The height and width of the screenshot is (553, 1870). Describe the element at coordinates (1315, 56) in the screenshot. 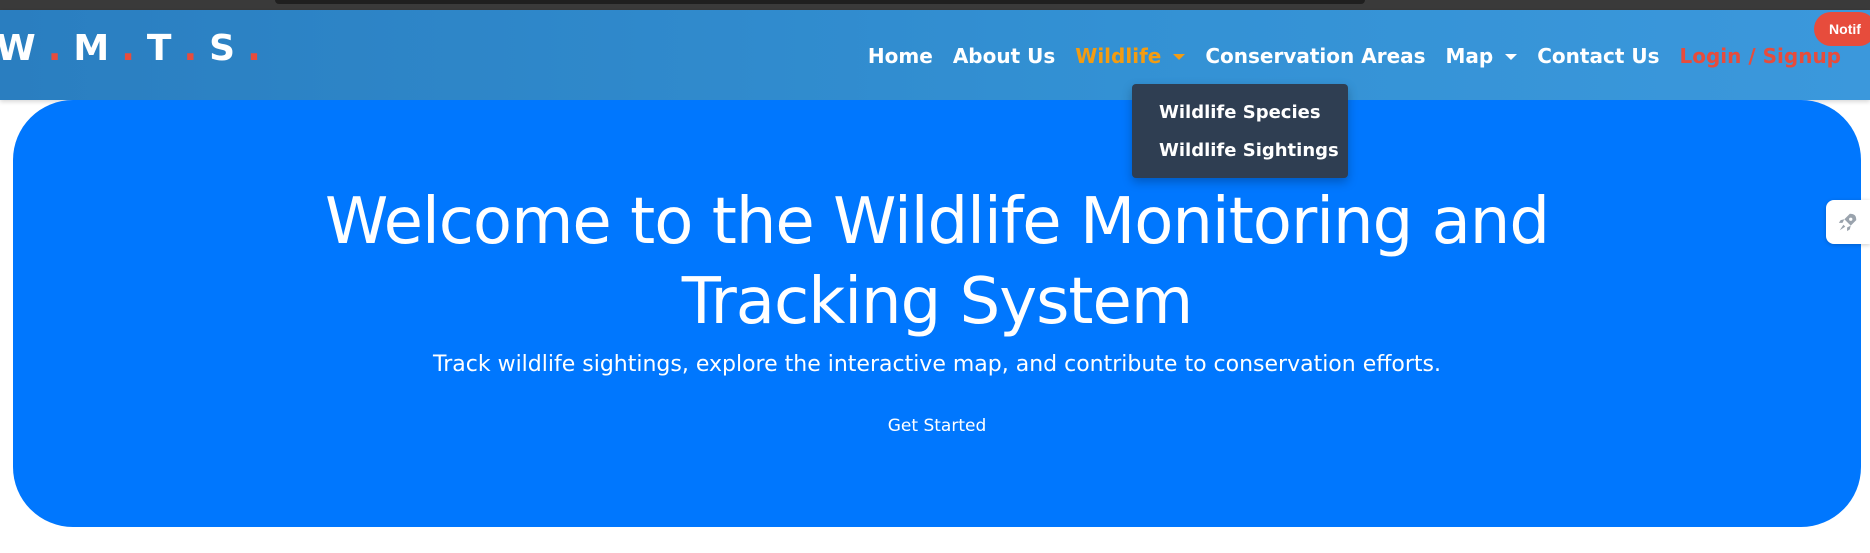

I see `nav-conservation-link: Conservation Areas` at that location.